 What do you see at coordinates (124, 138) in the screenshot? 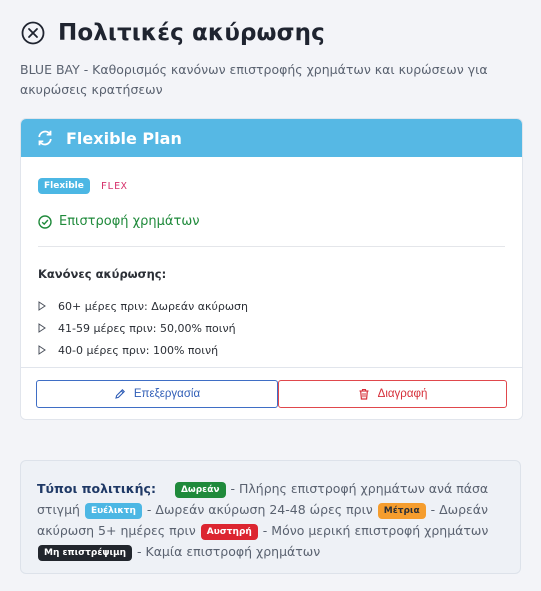
I see `policy-card-title: Flexible Plan` at bounding box center [124, 138].